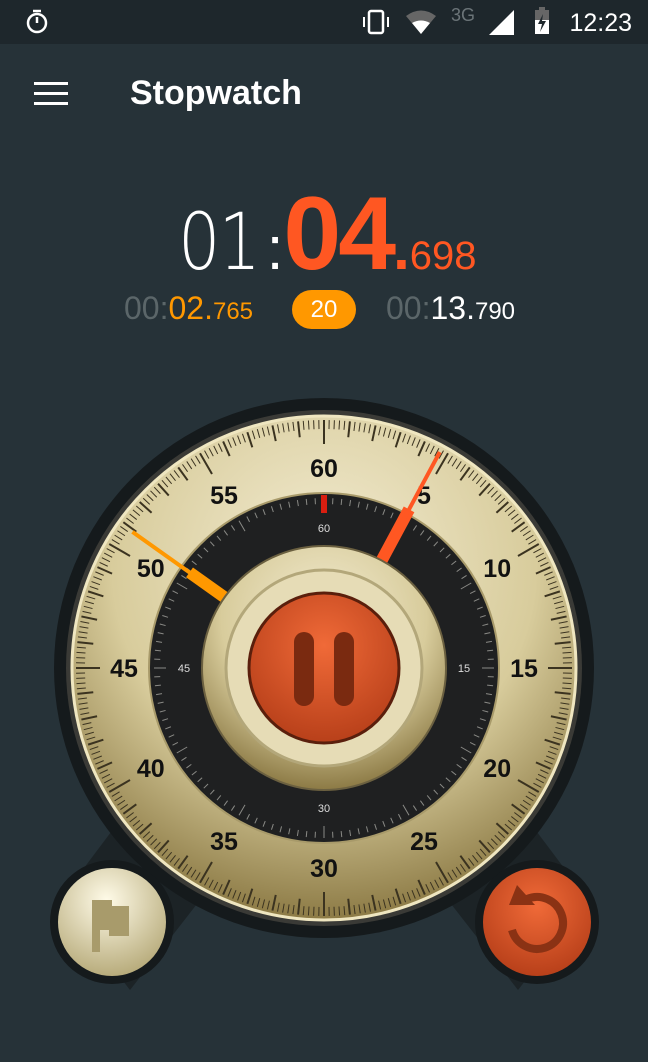 Image resolution: width=648 pixels, height=1062 pixels. Describe the element at coordinates (151, 569) in the screenshot. I see `dial-label: 50` at that location.